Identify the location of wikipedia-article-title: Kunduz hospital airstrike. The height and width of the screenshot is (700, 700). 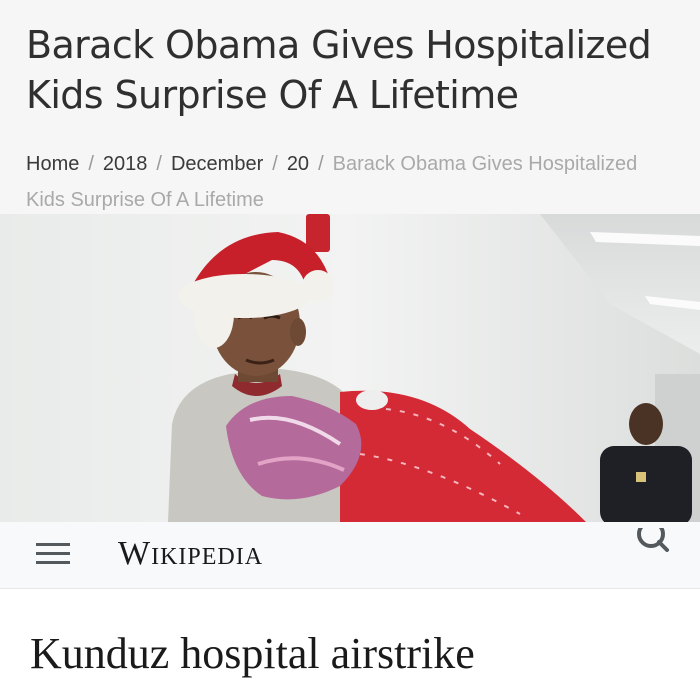
(252, 653).